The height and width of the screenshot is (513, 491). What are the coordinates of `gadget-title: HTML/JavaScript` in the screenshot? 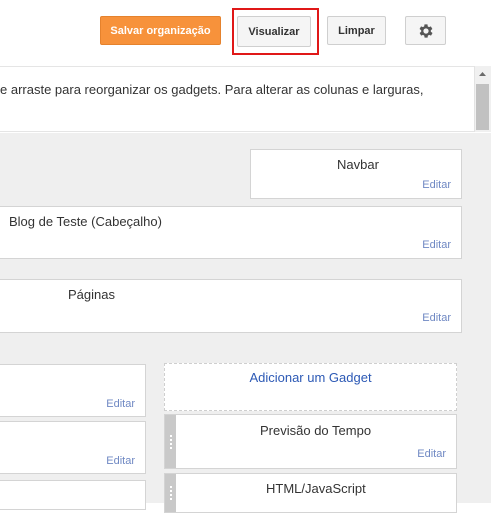 It's located at (316, 488).